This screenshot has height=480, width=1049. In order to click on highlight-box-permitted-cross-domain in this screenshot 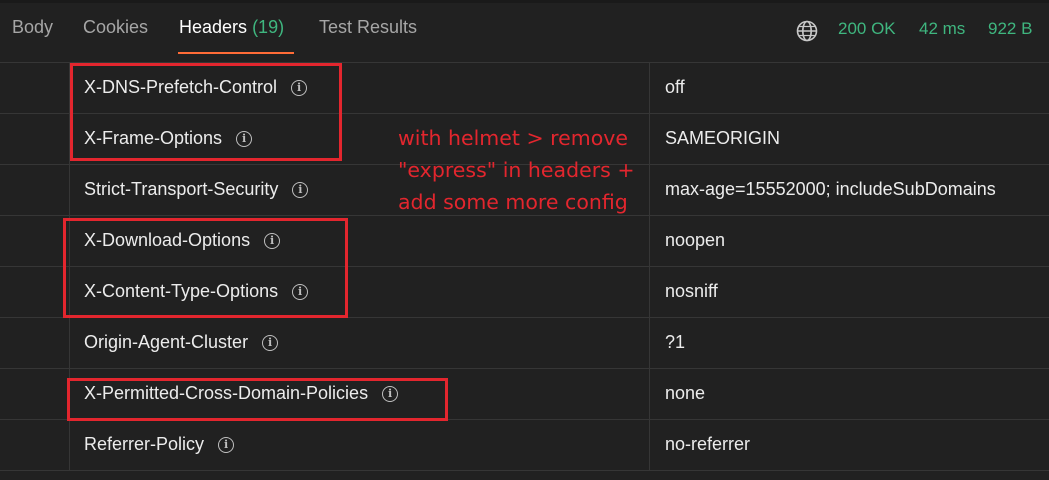, I will do `click(257, 399)`.